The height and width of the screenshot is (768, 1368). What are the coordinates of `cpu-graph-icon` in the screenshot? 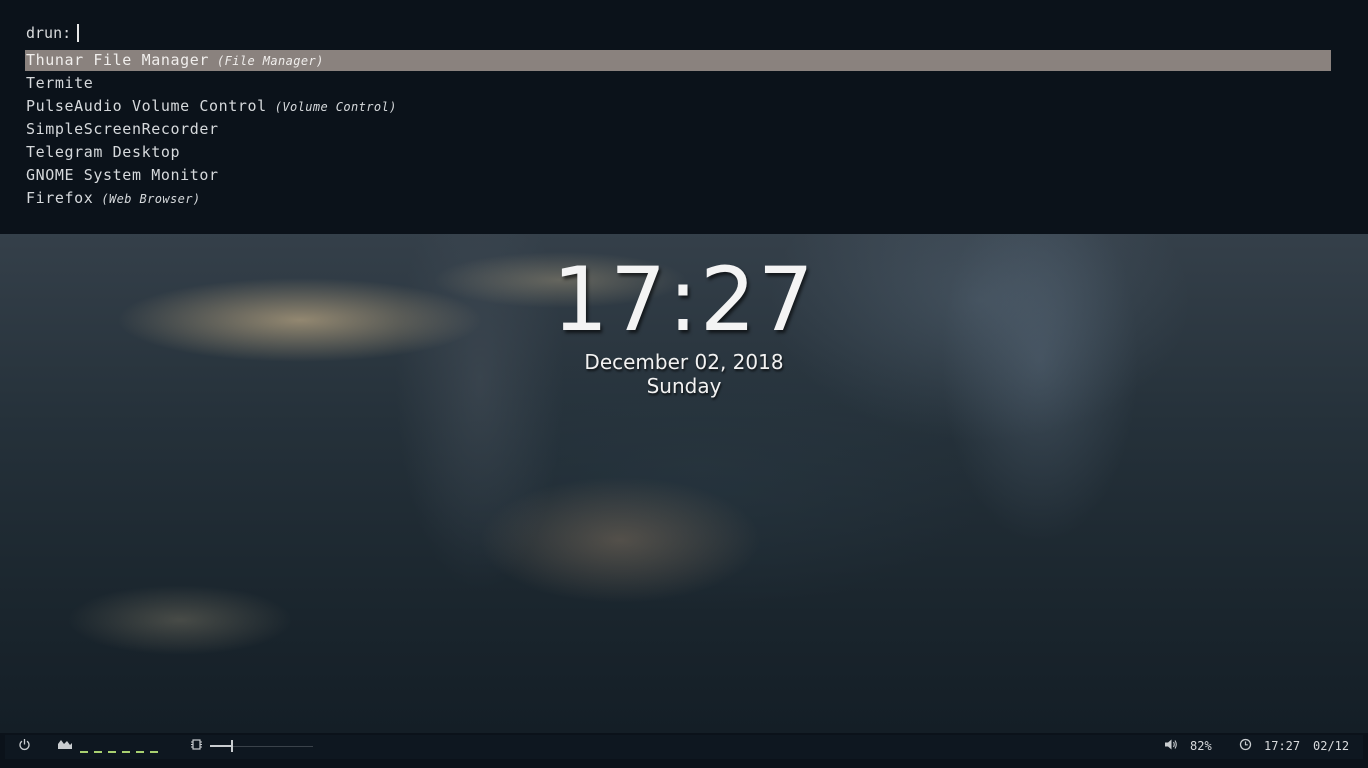 It's located at (65, 745).